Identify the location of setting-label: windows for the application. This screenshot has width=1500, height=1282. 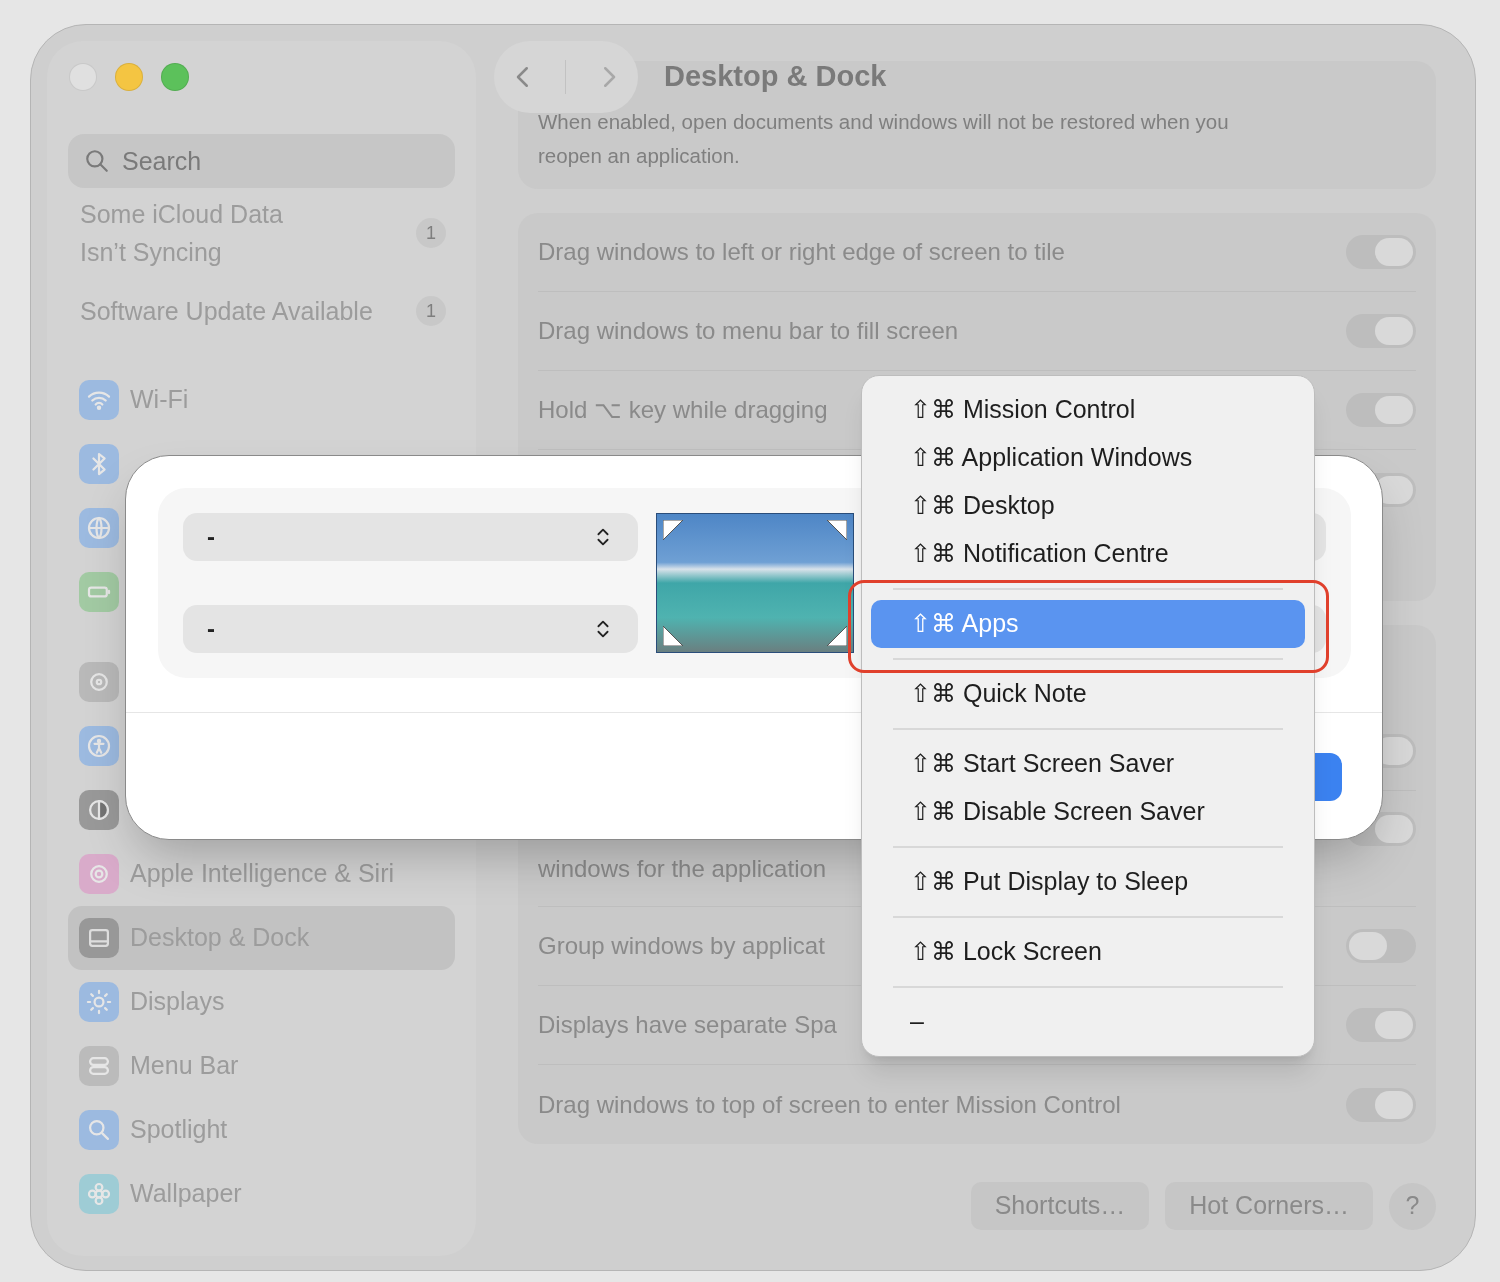
(682, 869).